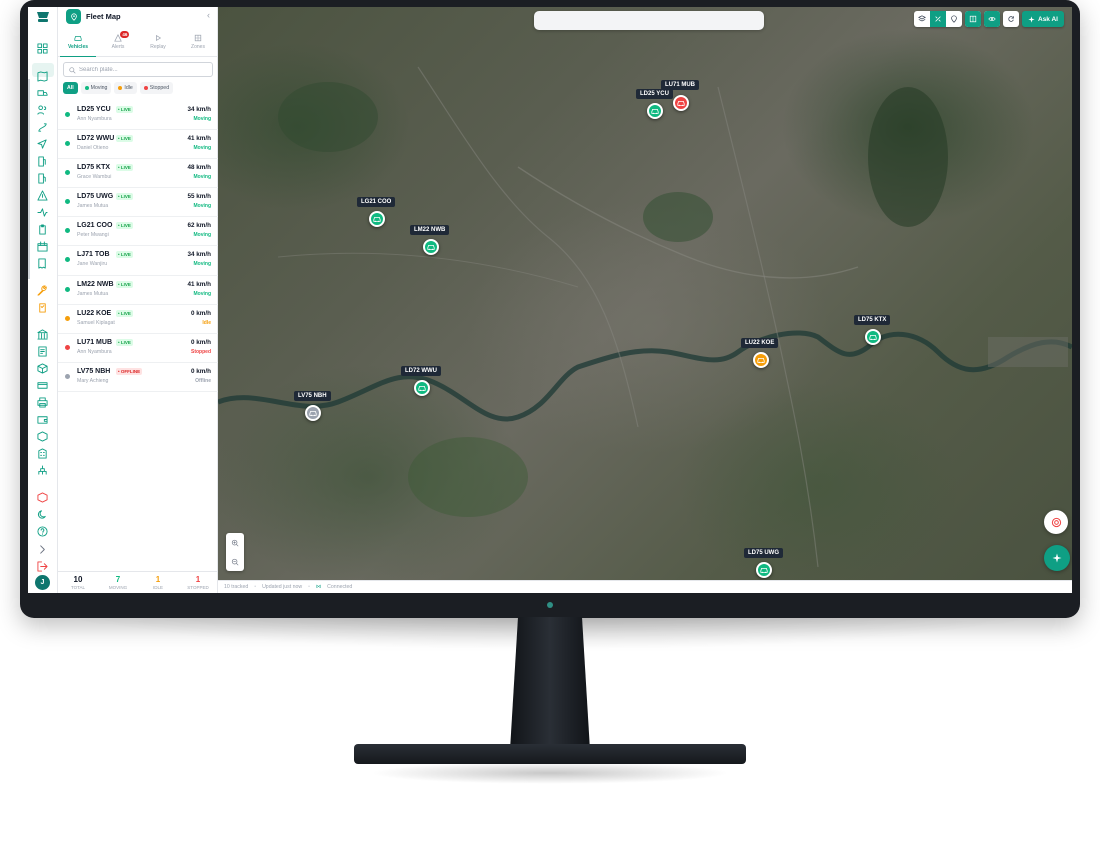 The width and height of the screenshot is (1100, 845). I want to click on tab-label: Alerts, so click(118, 47).